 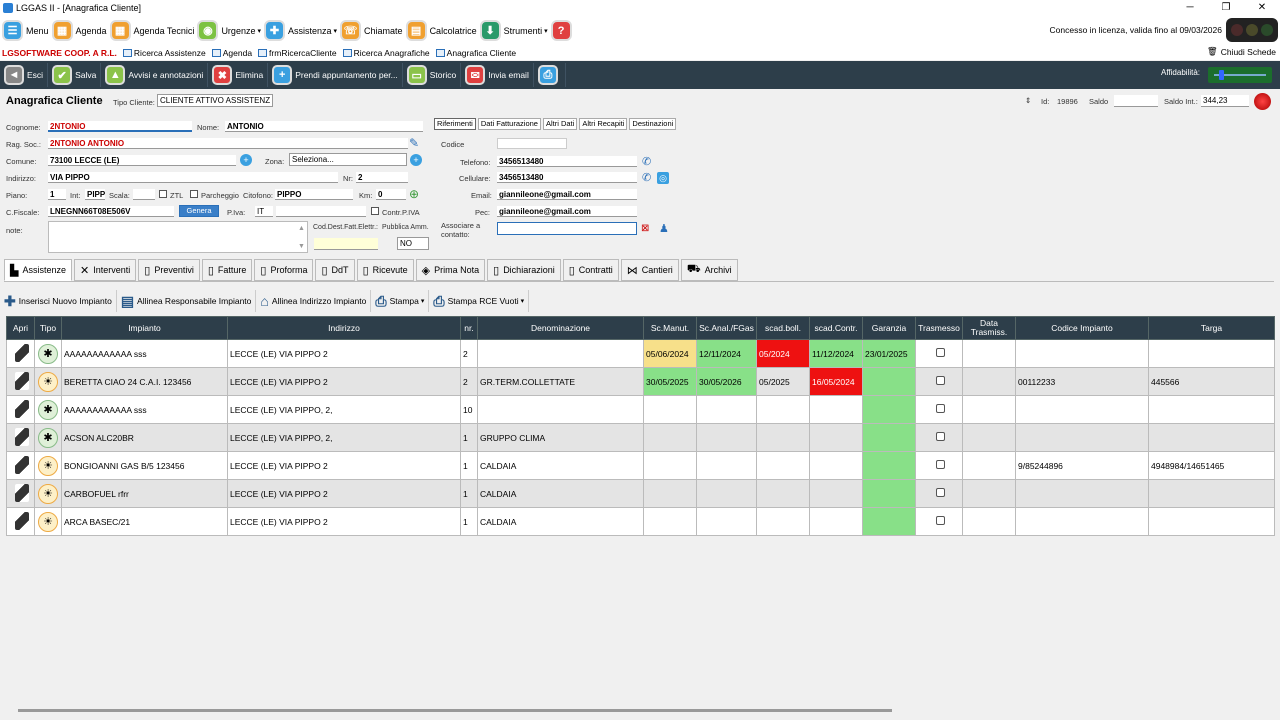 I want to click on action-button-5: ▭ Storico, so click(x=434, y=75).